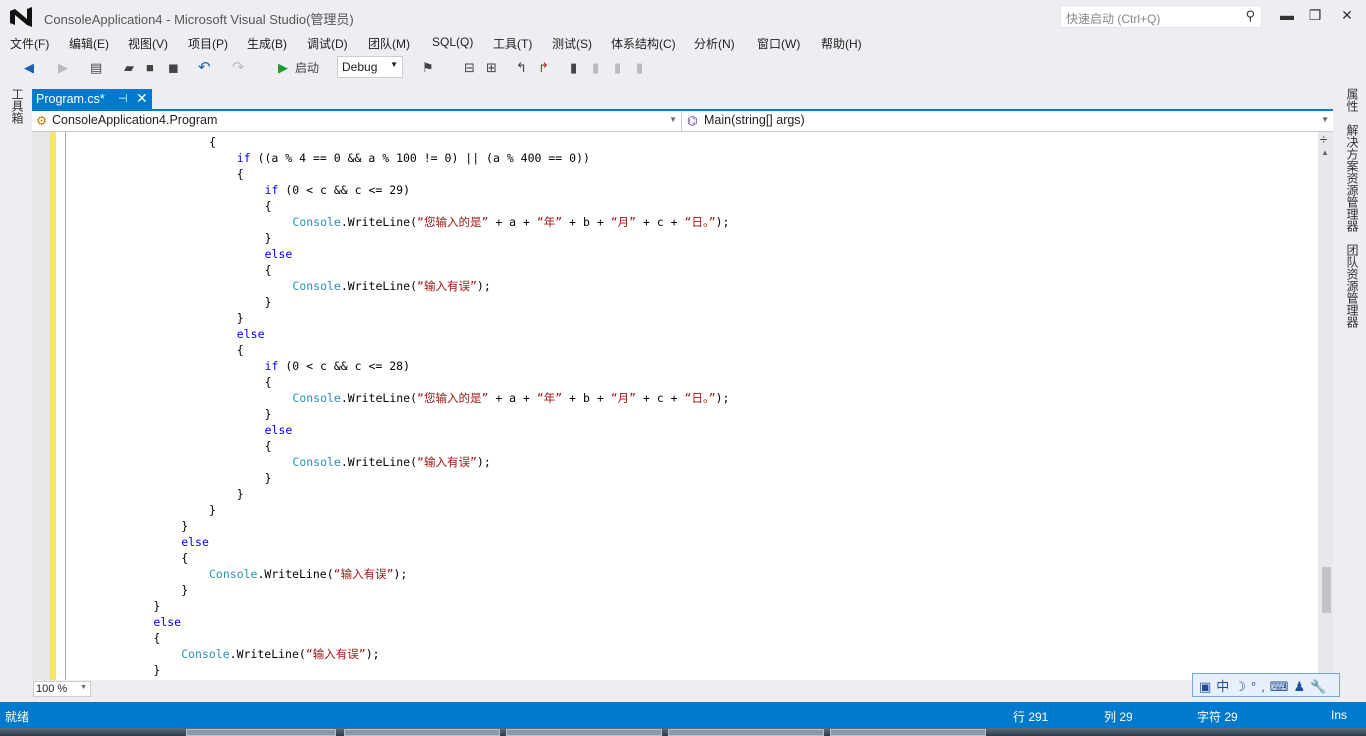  I want to click on toolbox-tab: 工具箱, so click(17, 106).